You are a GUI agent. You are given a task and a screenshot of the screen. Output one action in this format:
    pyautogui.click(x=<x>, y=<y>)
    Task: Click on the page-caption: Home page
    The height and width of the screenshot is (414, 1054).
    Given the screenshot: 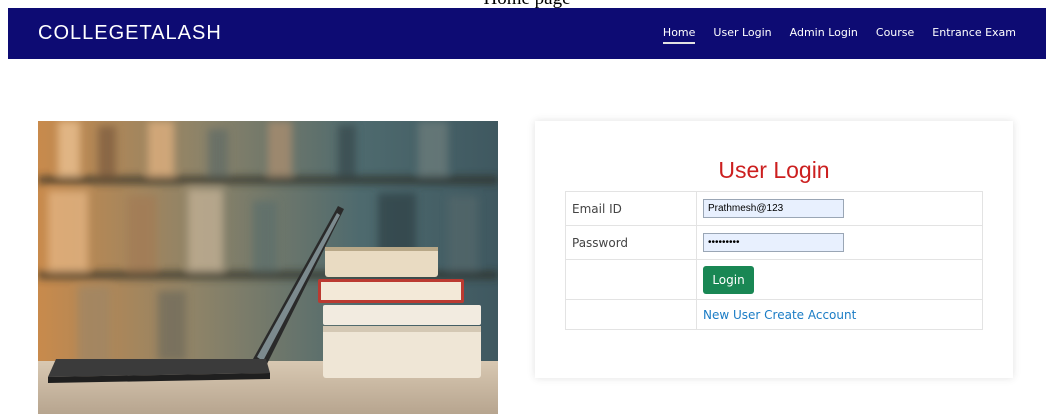 What is the action you would take?
    pyautogui.click(x=527, y=4)
    